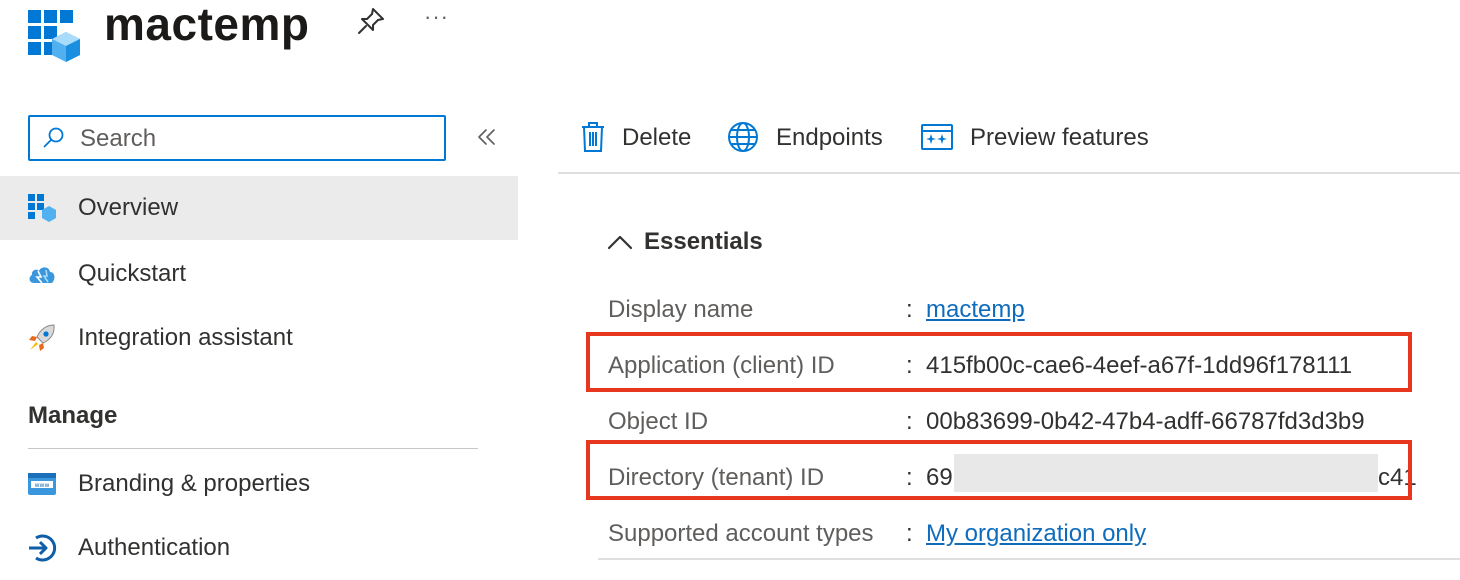 The width and height of the screenshot is (1460, 580). Describe the element at coordinates (132, 273) in the screenshot. I see `sidebar-item-label: Quickstart` at that location.